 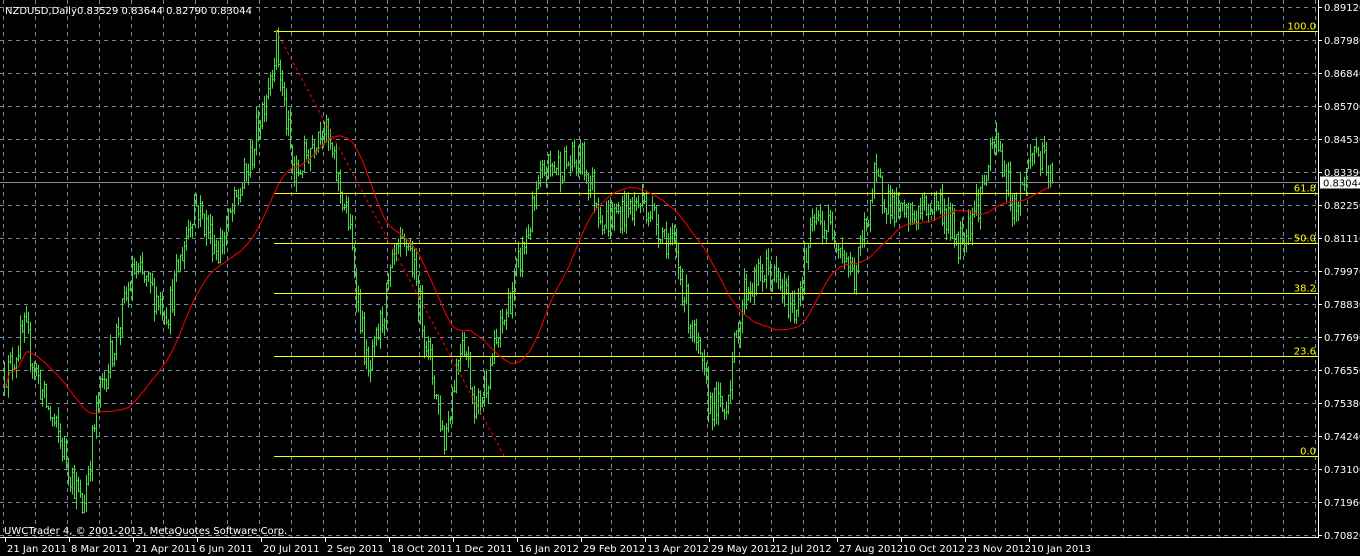 What do you see at coordinates (1342, 305) in the screenshot?
I see `price-tick-label: 0.78830` at bounding box center [1342, 305].